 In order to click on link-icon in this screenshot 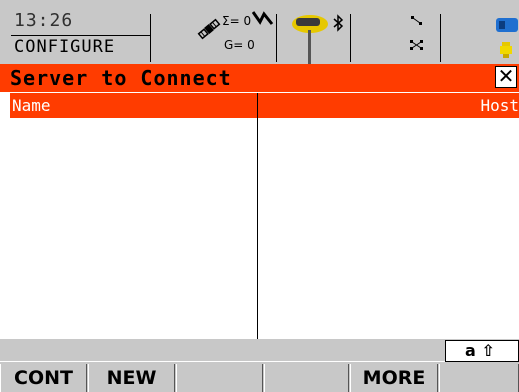, I will do `click(263, 18)`.